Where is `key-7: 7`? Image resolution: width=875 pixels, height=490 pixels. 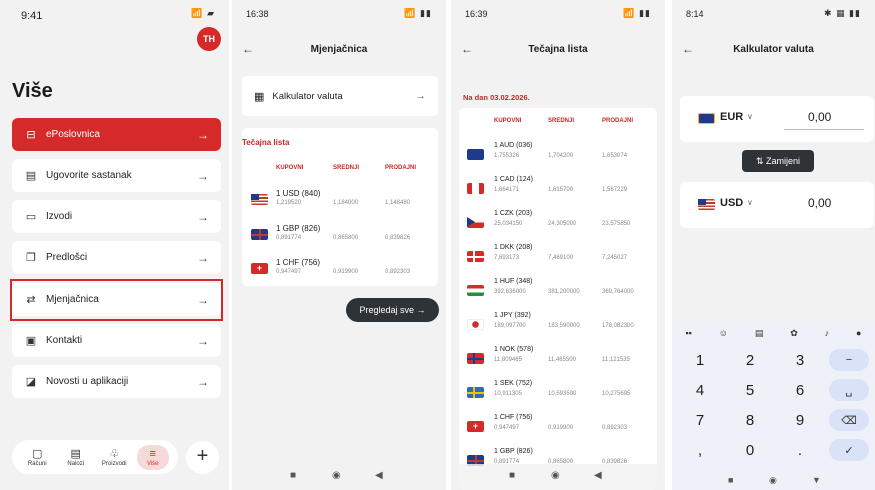
key-7: 7 is located at coordinates (700, 420).